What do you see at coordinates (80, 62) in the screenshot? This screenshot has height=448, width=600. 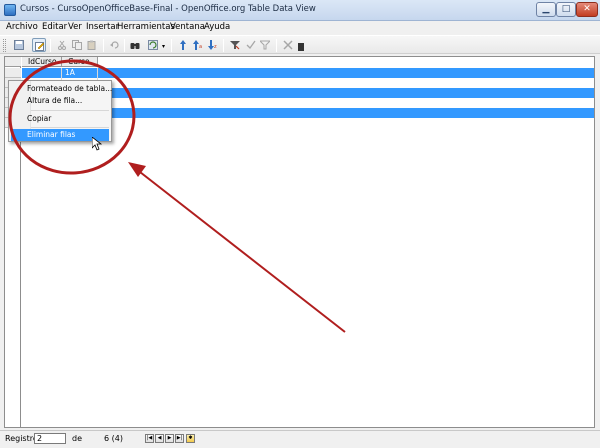 I see `column-header-curso: Curso` at bounding box center [80, 62].